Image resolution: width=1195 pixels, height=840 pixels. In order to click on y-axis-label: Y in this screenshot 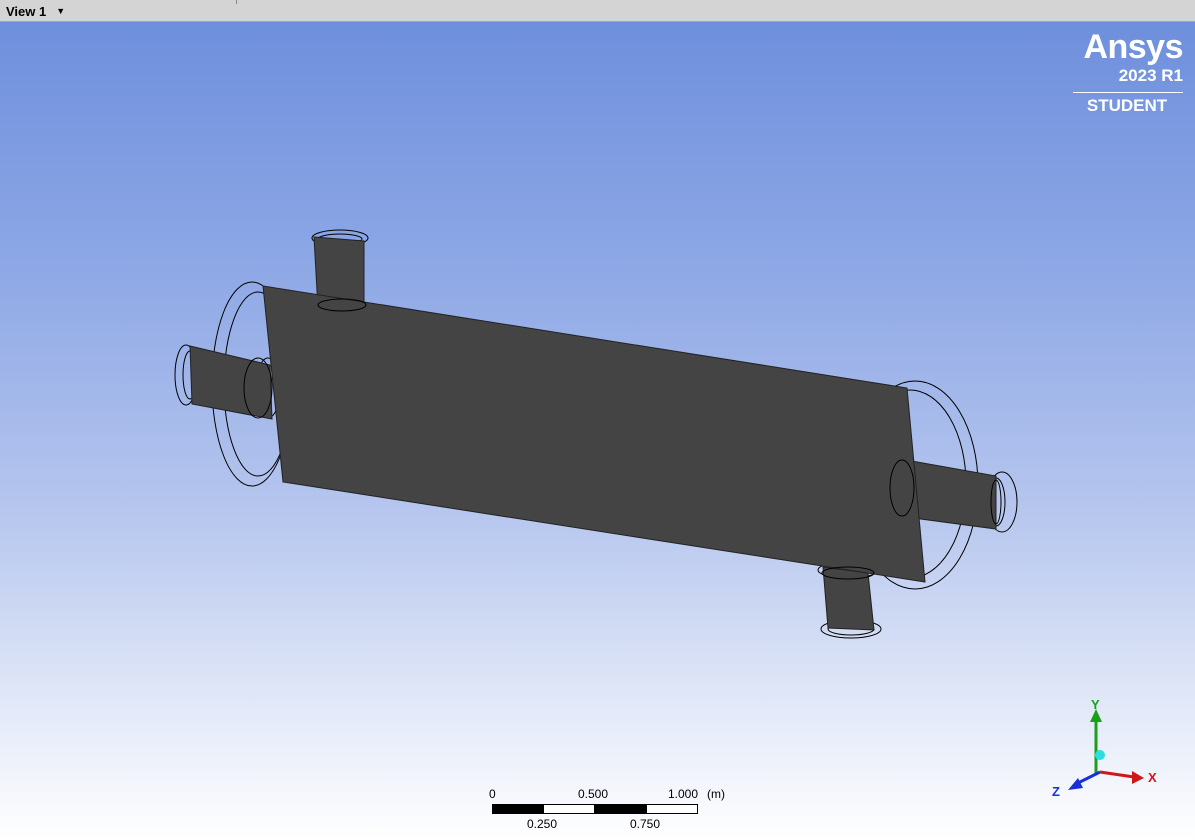, I will do `click(1095, 706)`.